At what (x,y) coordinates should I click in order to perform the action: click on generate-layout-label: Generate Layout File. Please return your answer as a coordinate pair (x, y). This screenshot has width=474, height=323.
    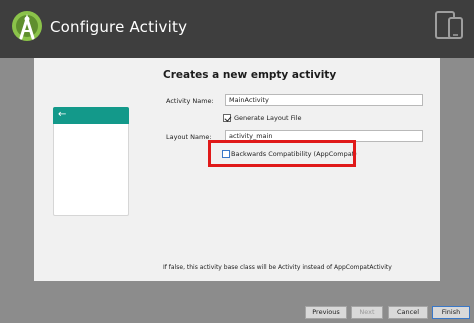
    Looking at the image, I should click on (268, 118).